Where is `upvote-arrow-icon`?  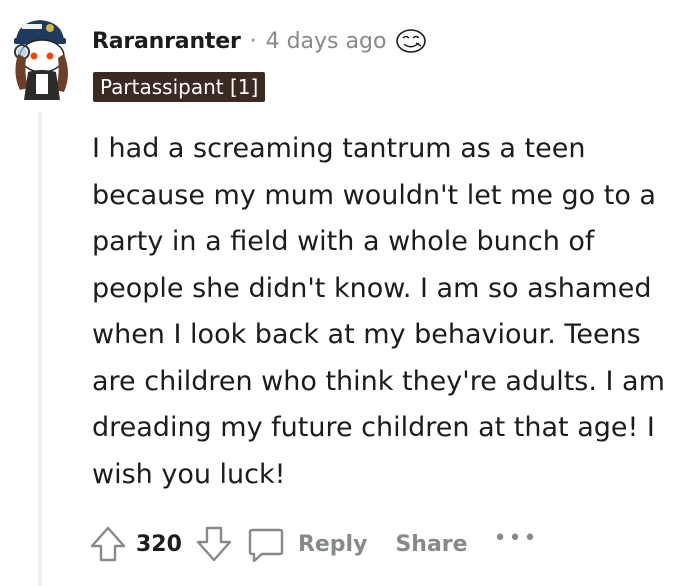
upvote-arrow-icon is located at coordinates (108, 544).